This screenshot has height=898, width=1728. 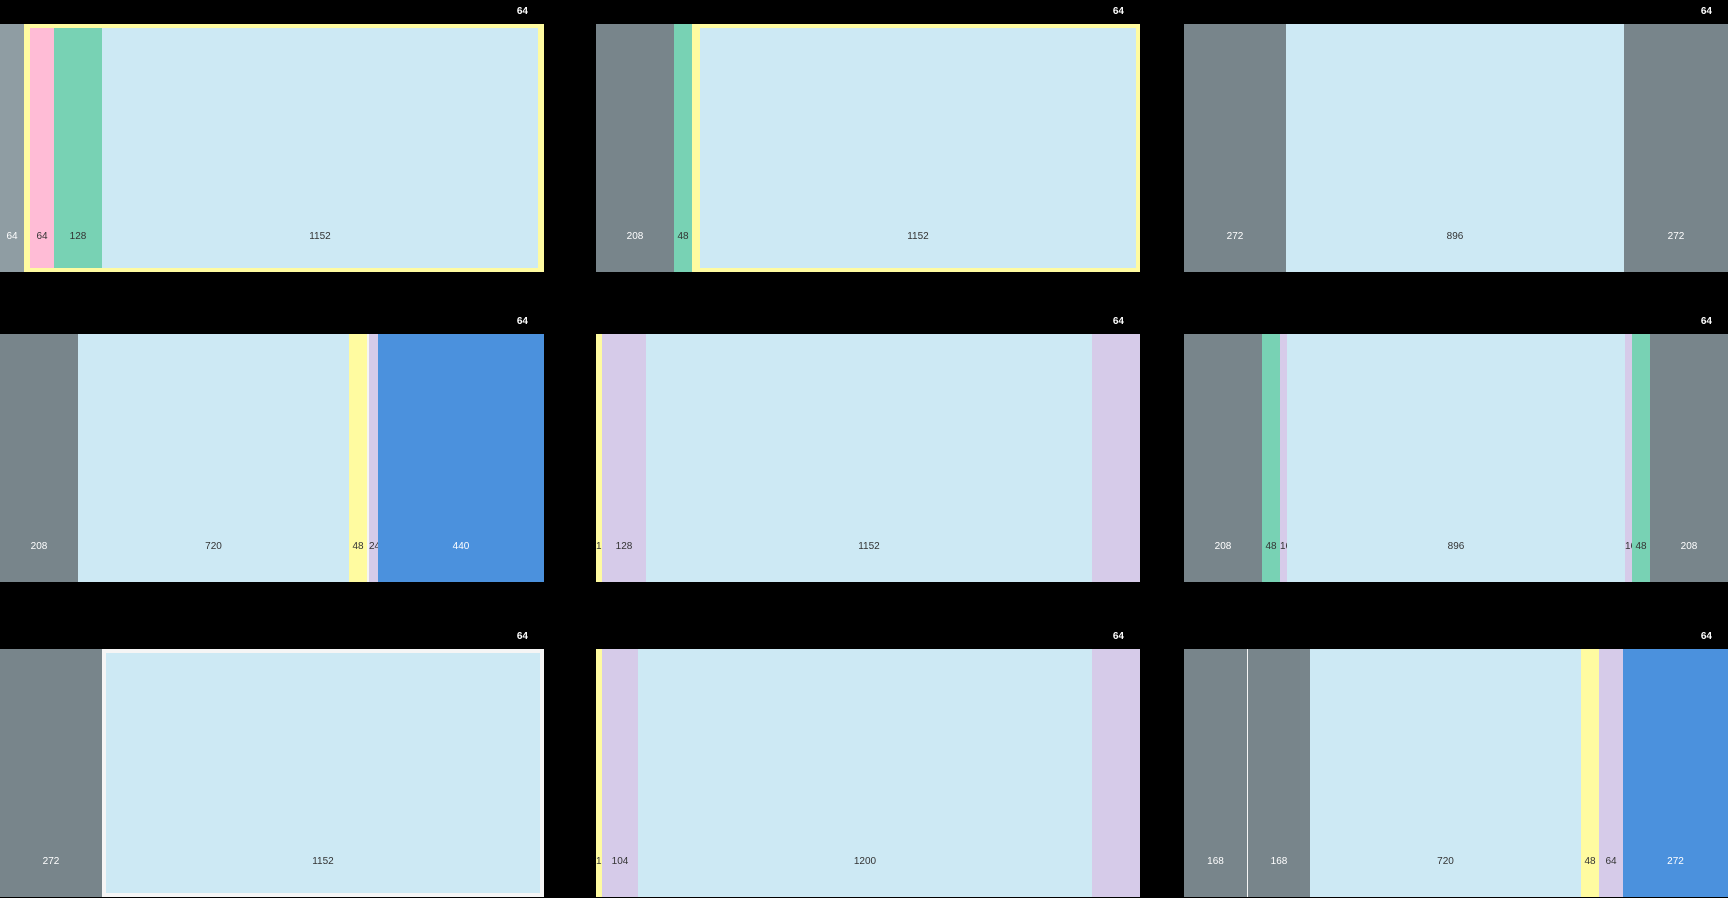 What do you see at coordinates (620, 861) in the screenshot?
I see `column-width-label: 104` at bounding box center [620, 861].